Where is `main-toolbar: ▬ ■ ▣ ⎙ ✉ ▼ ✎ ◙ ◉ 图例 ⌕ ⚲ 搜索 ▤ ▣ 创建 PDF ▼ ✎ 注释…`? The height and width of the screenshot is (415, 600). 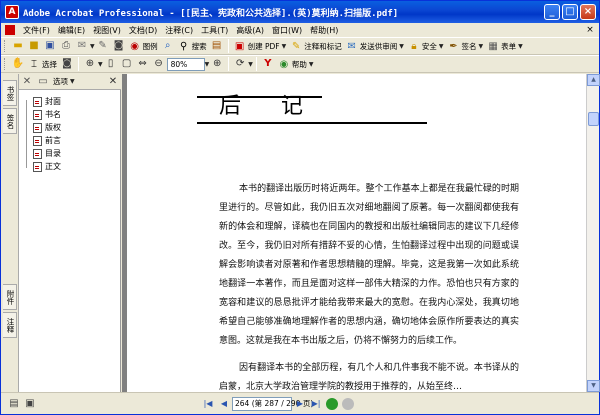 main-toolbar: ▬ ■ ▣ ⎙ ✉ ▼ ✎ ◙ ◉ 图例 ⌕ ⚲ 搜索 ▤ ▣ 创建 PDF ▼ ✎ 注释… is located at coordinates (300, 46).